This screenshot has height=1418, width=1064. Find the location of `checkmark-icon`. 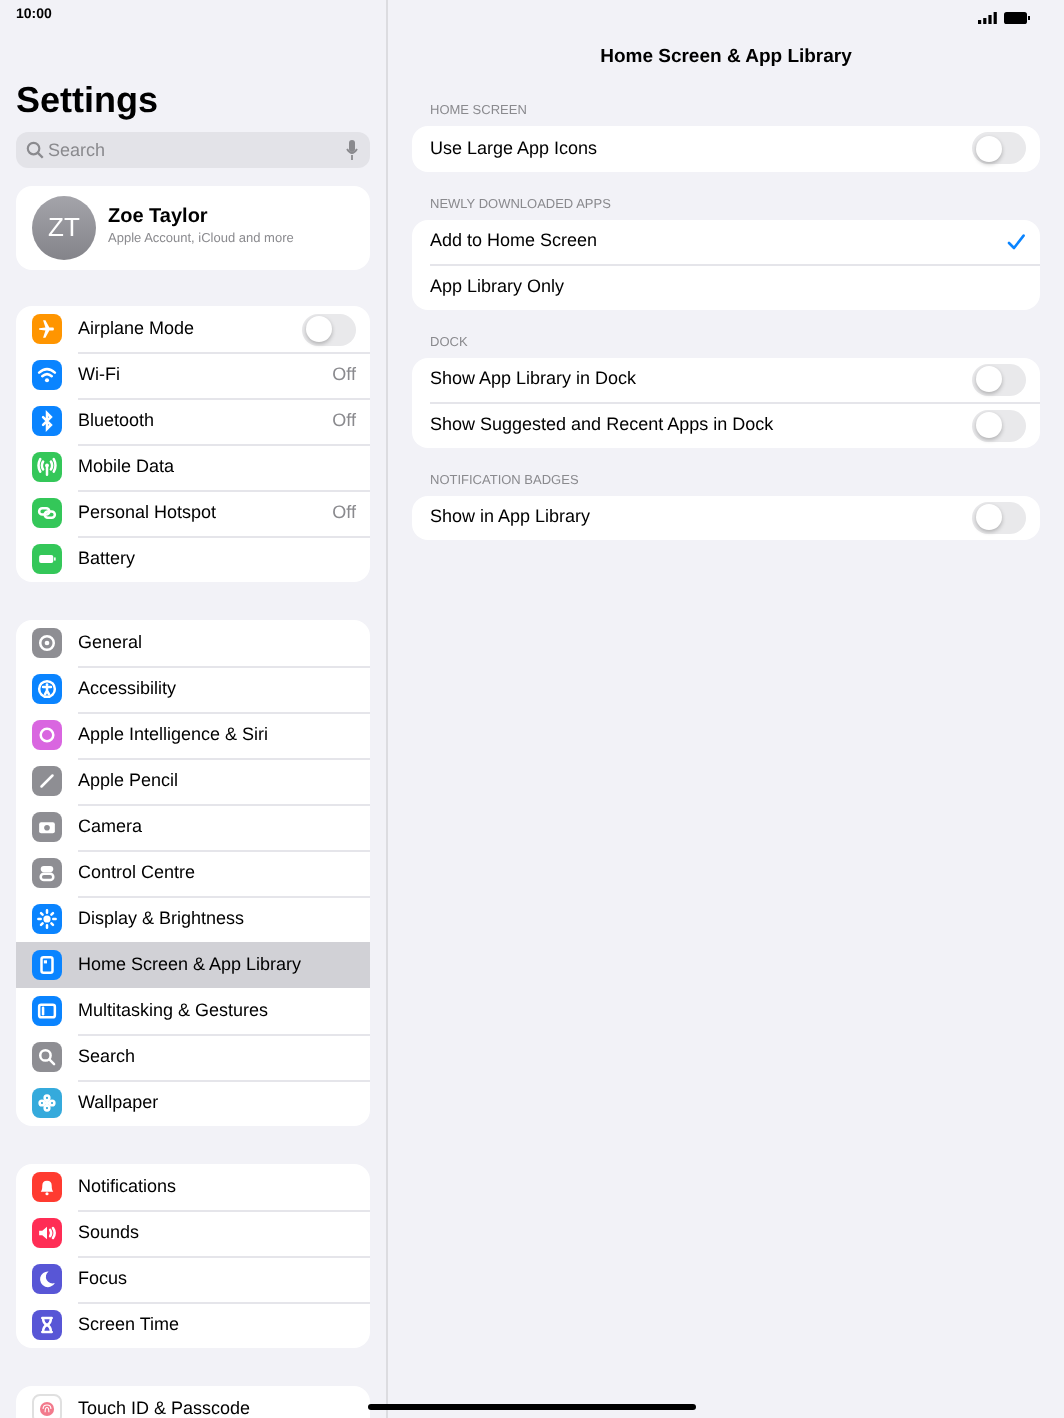

checkmark-icon is located at coordinates (1016, 241).